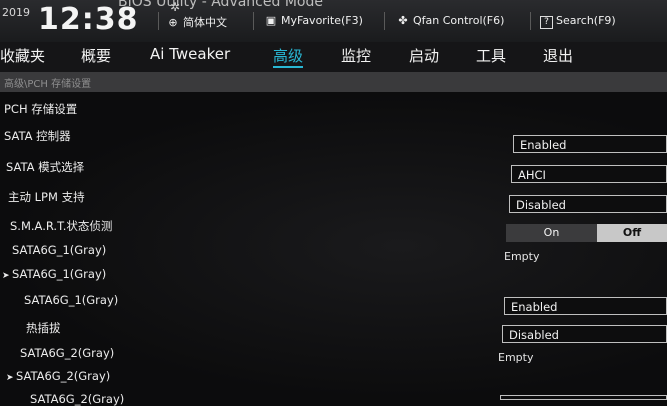 This screenshot has height=406, width=667. What do you see at coordinates (220, 5) in the screenshot?
I see `window-title: BIOS Utility - Advanced Mode` at bounding box center [220, 5].